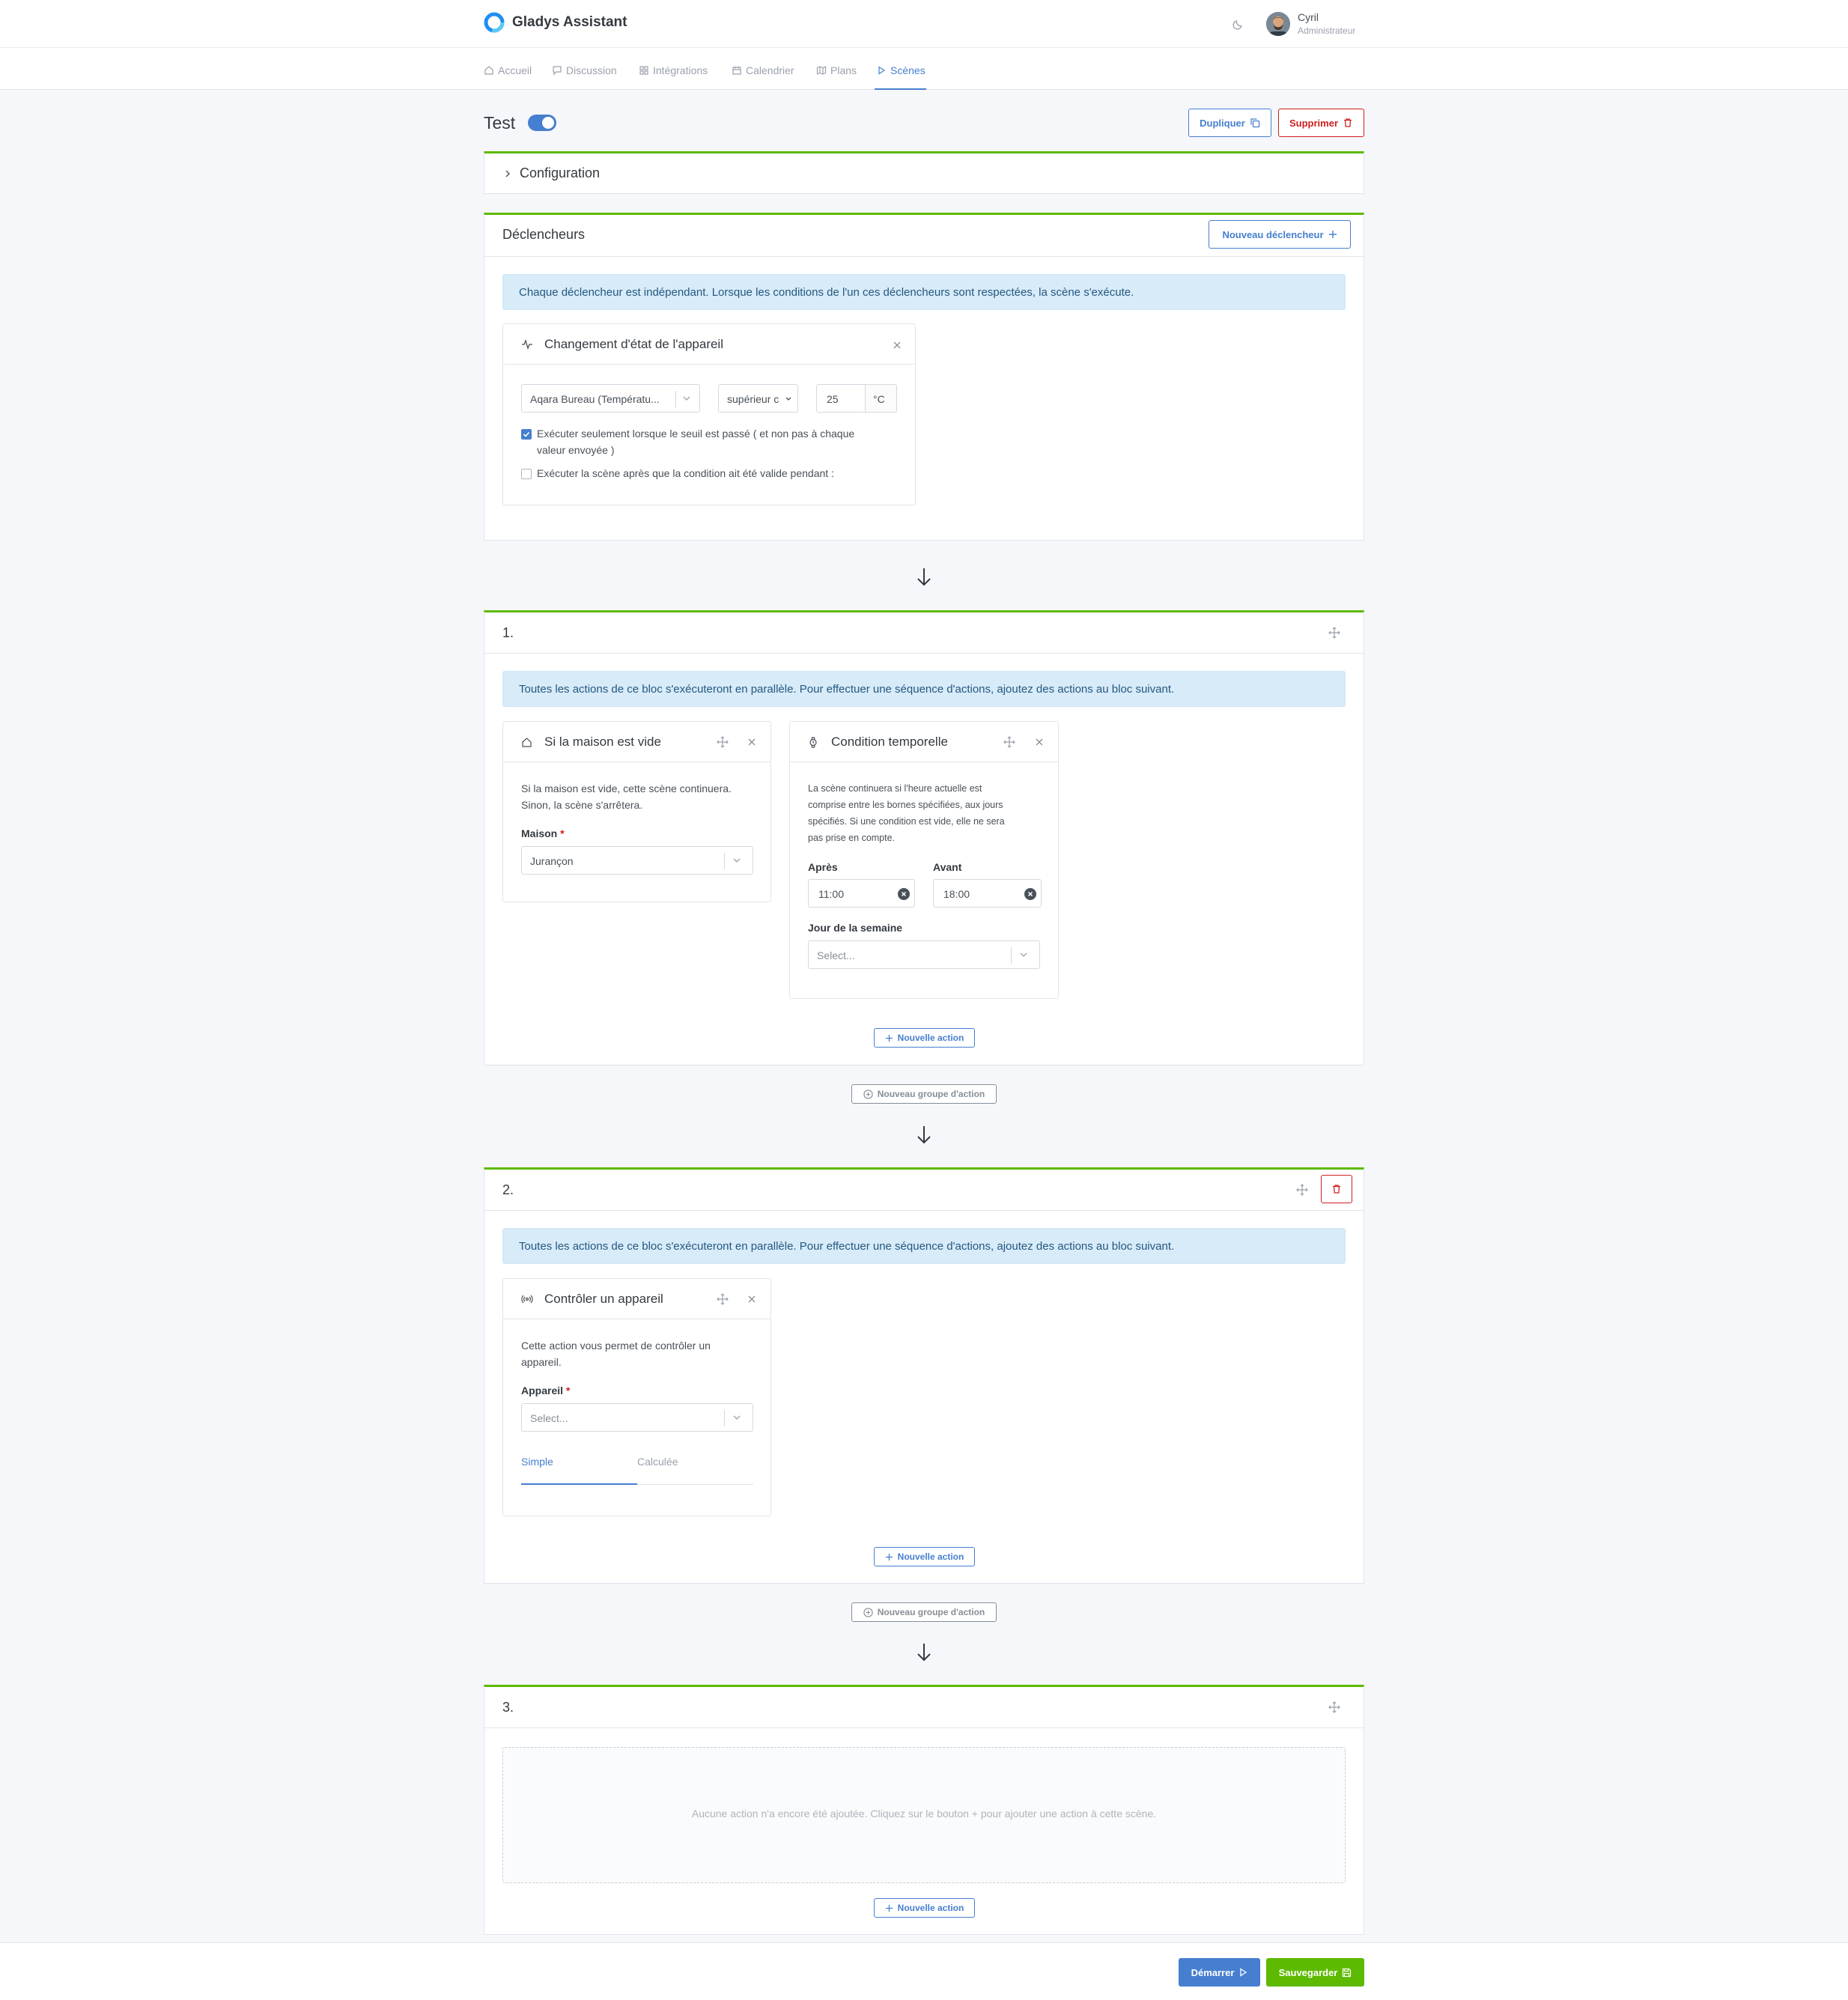 This screenshot has width=1848, height=2000. I want to click on device-label-text: Appareil, so click(542, 1390).